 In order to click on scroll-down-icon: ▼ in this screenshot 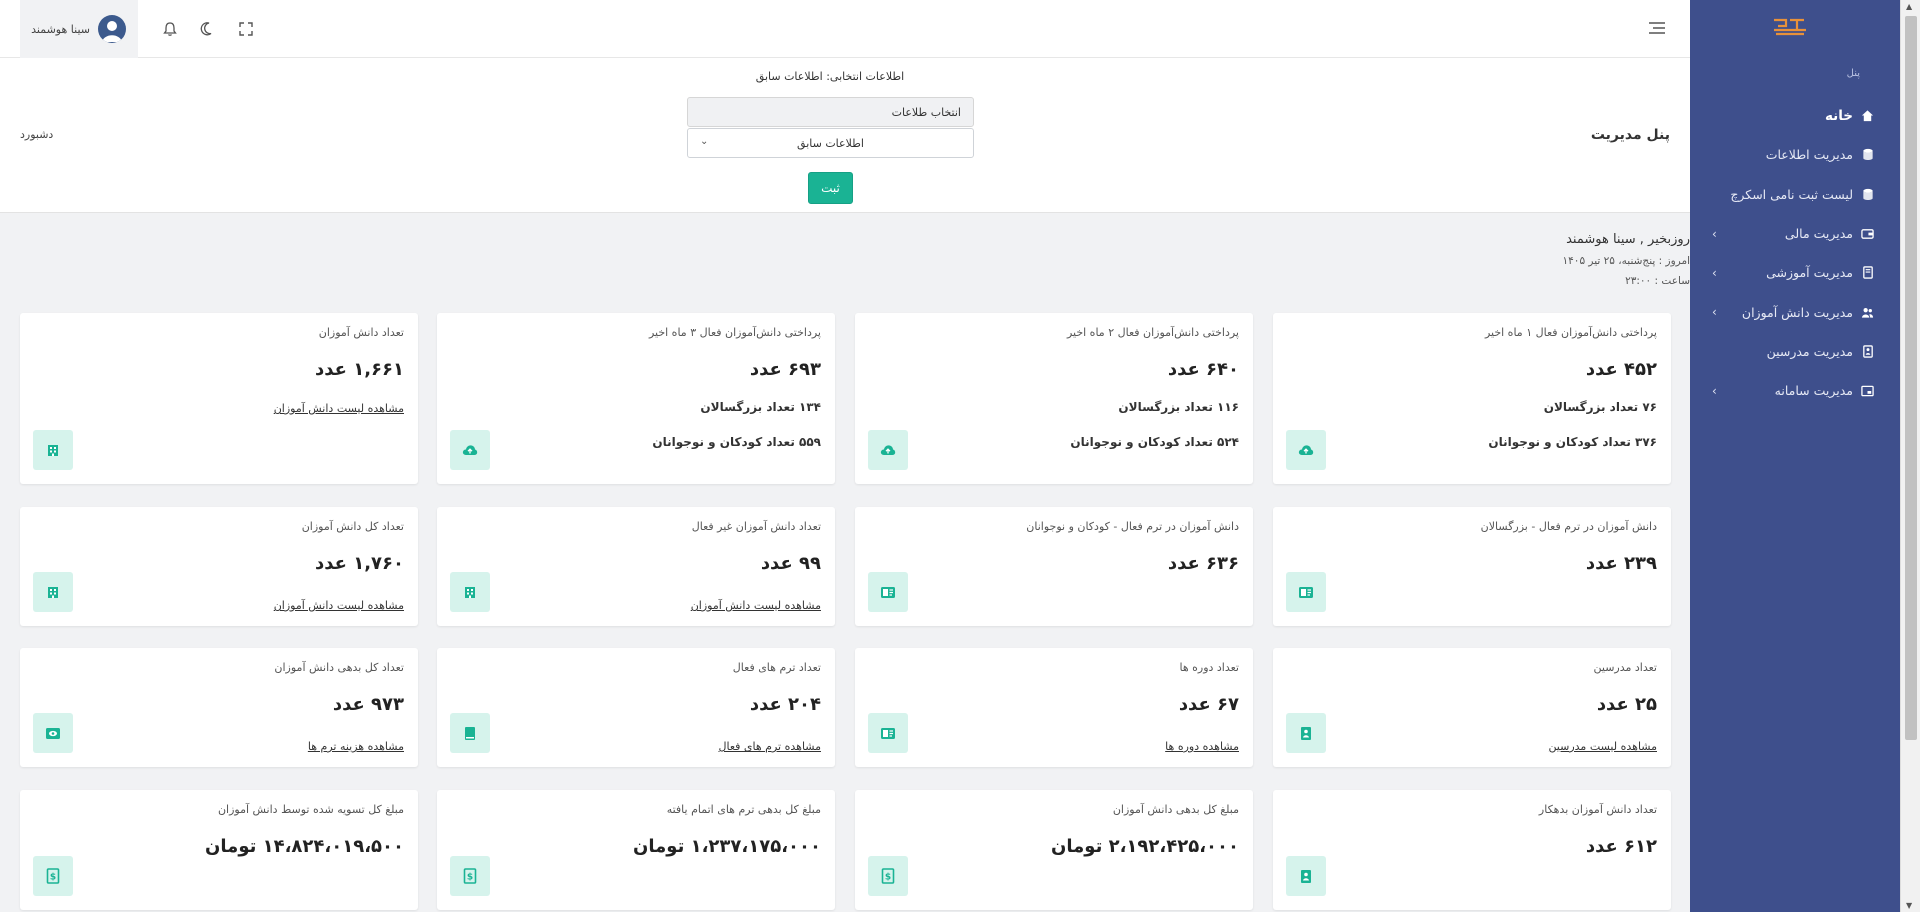, I will do `click(1909, 905)`.